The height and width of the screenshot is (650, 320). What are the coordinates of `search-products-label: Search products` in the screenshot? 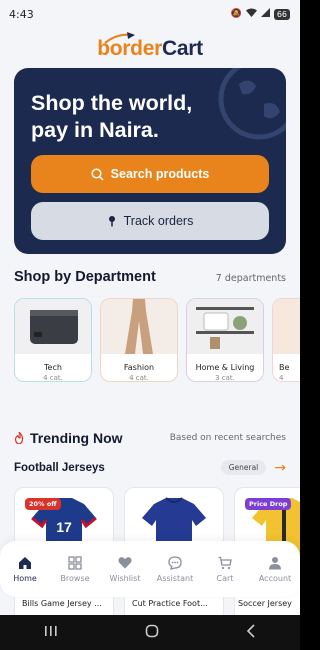 It's located at (160, 174).